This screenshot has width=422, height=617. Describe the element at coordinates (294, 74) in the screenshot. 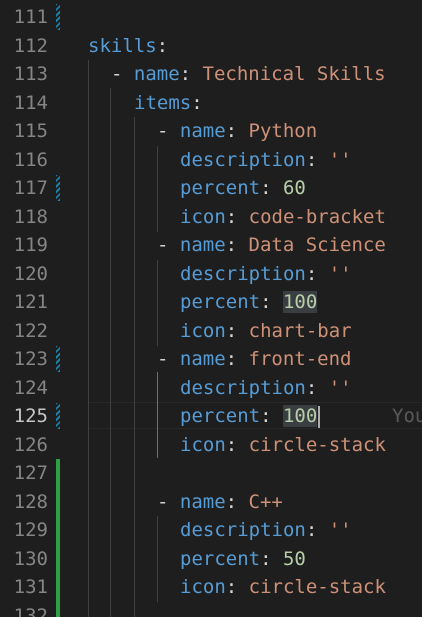

I see `yaml-string: Technical Skills` at that location.